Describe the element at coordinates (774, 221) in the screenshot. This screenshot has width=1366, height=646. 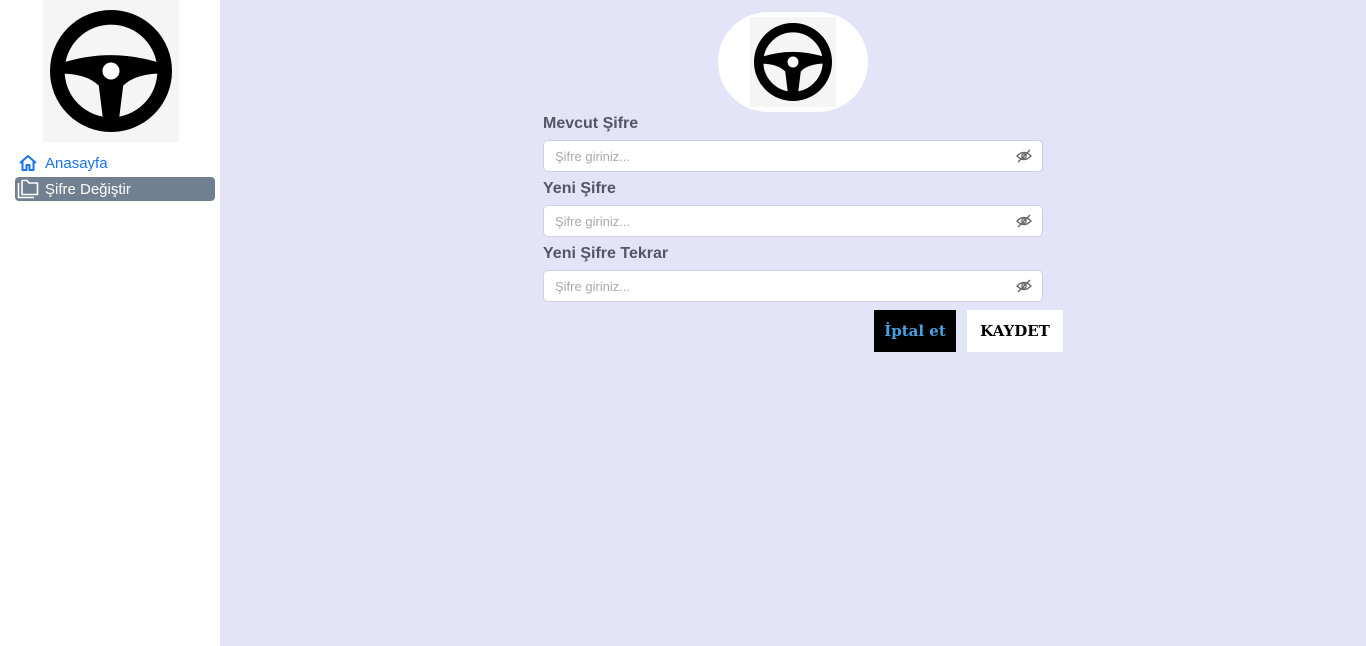
I see `new-password-input` at that location.